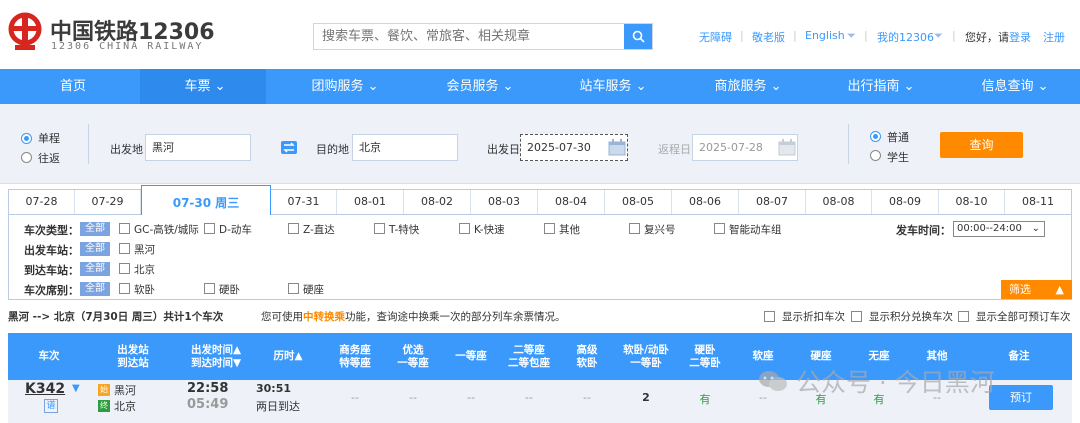 This screenshot has height=423, width=1080. What do you see at coordinates (875, 155) in the screenshot?
I see `student-radio` at bounding box center [875, 155].